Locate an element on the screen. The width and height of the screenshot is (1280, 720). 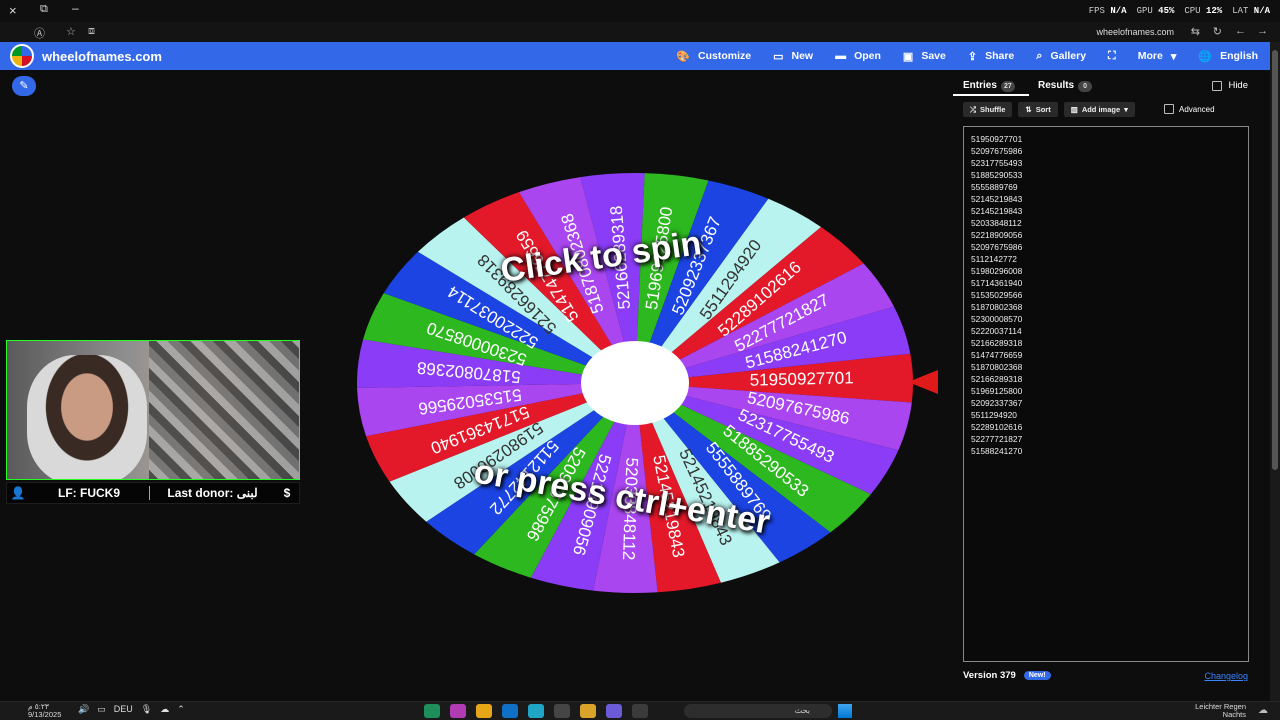
entry-row: 52289102616 is located at coordinates (1106, 427).